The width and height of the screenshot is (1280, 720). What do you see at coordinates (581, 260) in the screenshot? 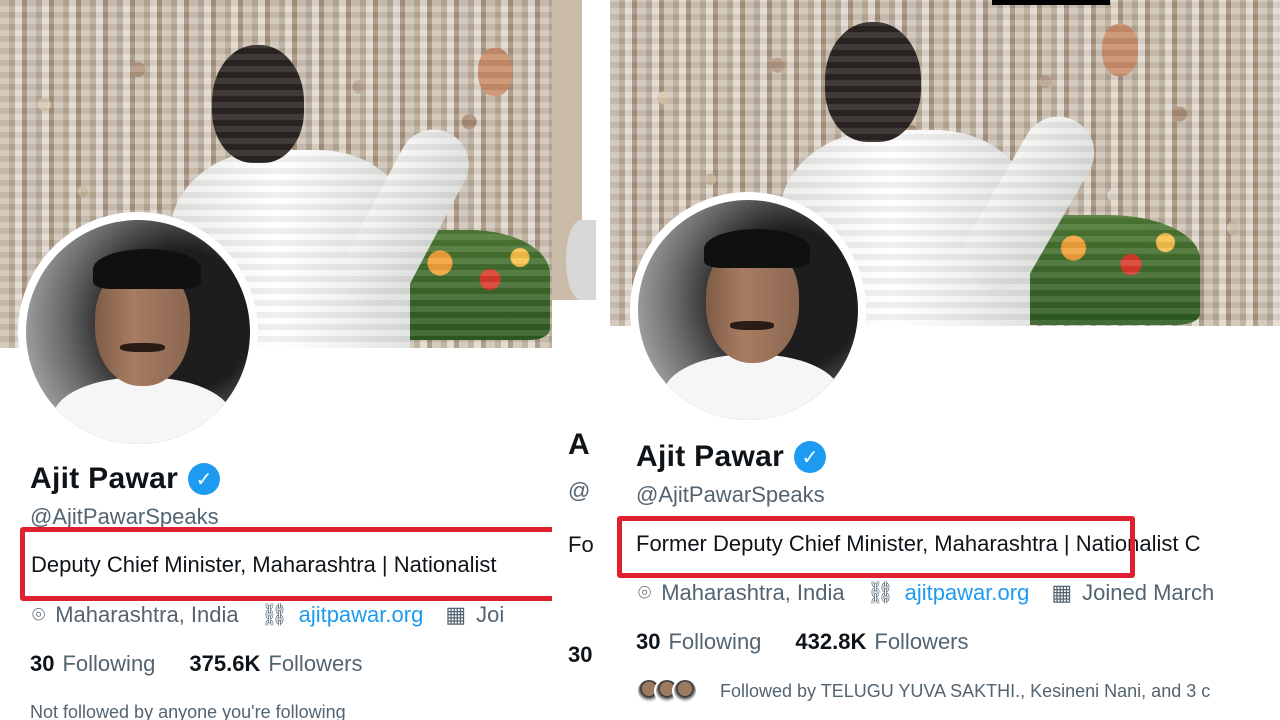
I see `strip-avatar-fragment` at bounding box center [581, 260].